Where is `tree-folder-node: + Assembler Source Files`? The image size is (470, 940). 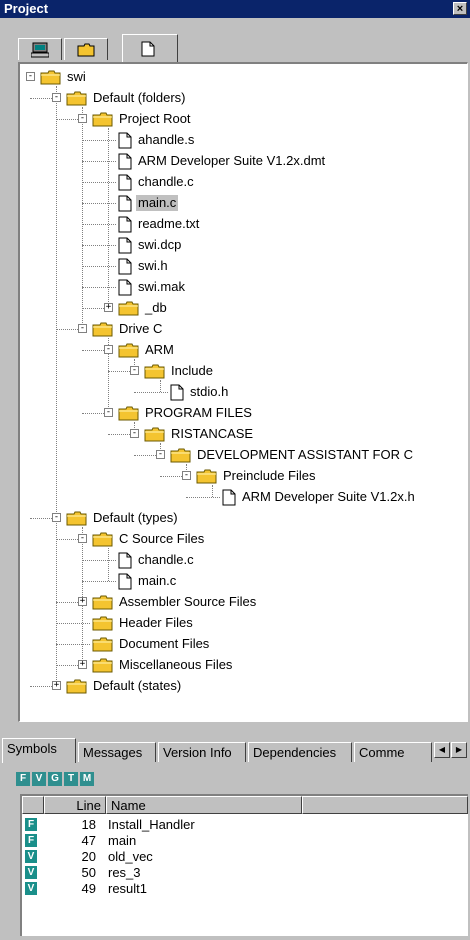
tree-folder-node: + Assembler Source Files is located at coordinates (240, 603).